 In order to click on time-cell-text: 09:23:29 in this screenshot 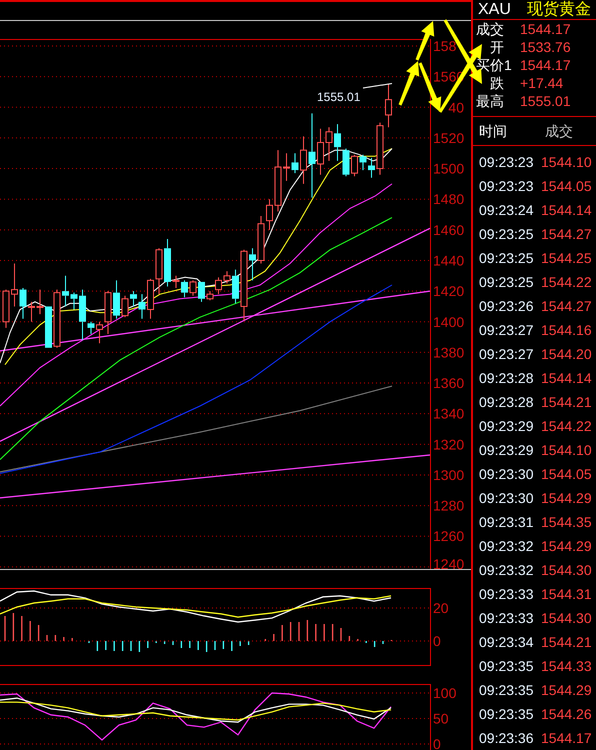, I will do `click(506, 450)`.